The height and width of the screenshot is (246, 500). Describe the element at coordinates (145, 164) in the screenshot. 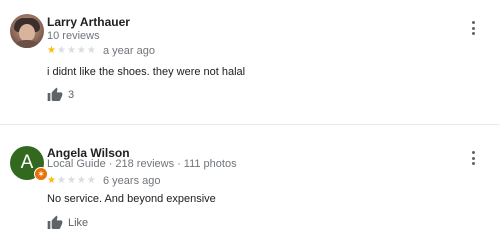

I see `review-count: 218 reviews` at that location.